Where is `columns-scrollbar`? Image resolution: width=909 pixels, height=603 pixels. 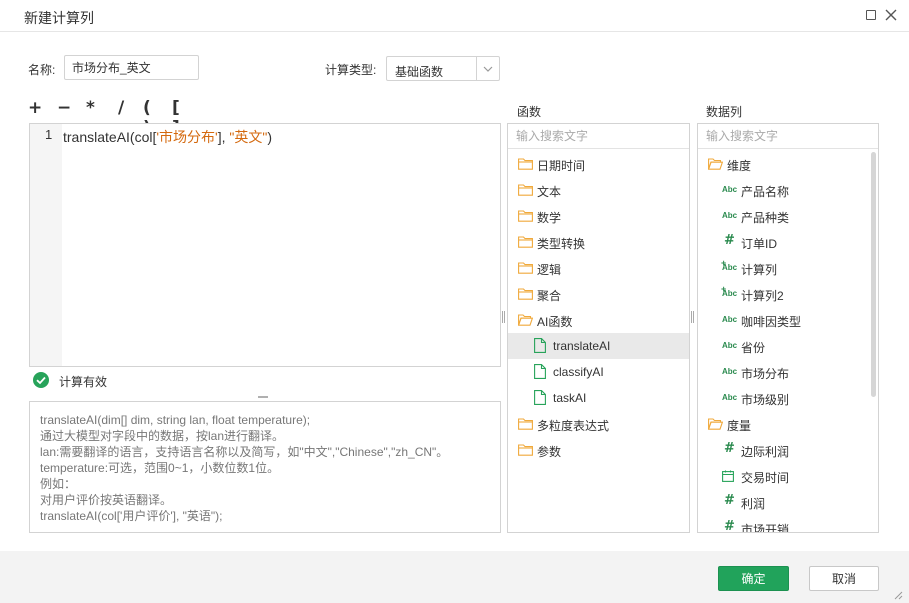
columns-scrollbar is located at coordinates (873, 274).